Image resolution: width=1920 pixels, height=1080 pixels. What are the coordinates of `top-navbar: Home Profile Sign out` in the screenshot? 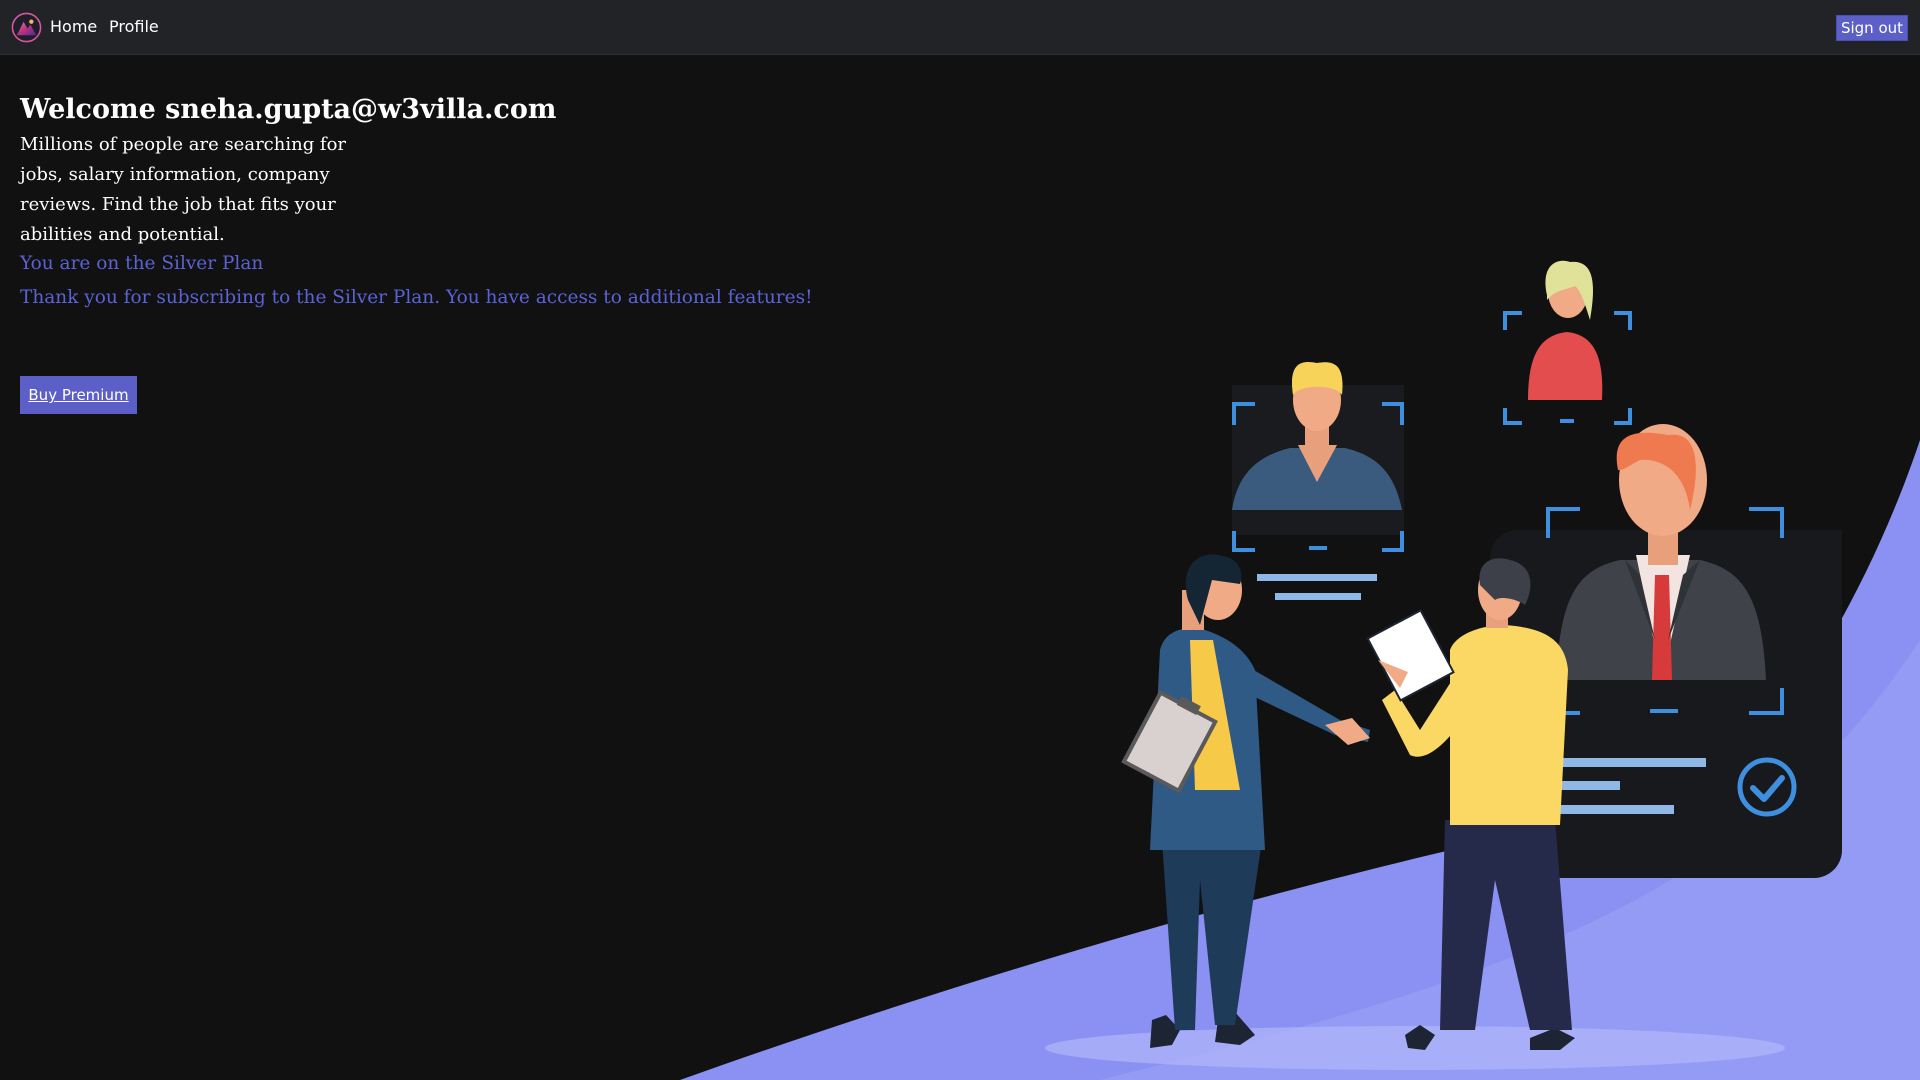 It's located at (960, 27).